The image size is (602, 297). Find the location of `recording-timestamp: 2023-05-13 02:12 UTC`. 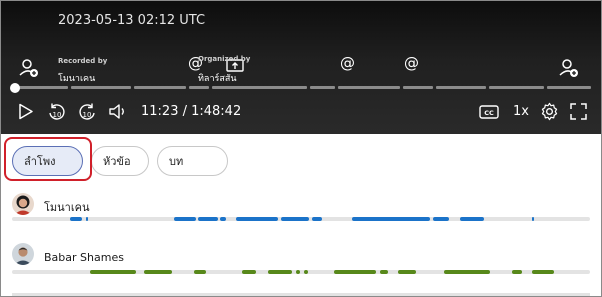

recording-timestamp: 2023-05-13 02:12 UTC is located at coordinates (132, 20).